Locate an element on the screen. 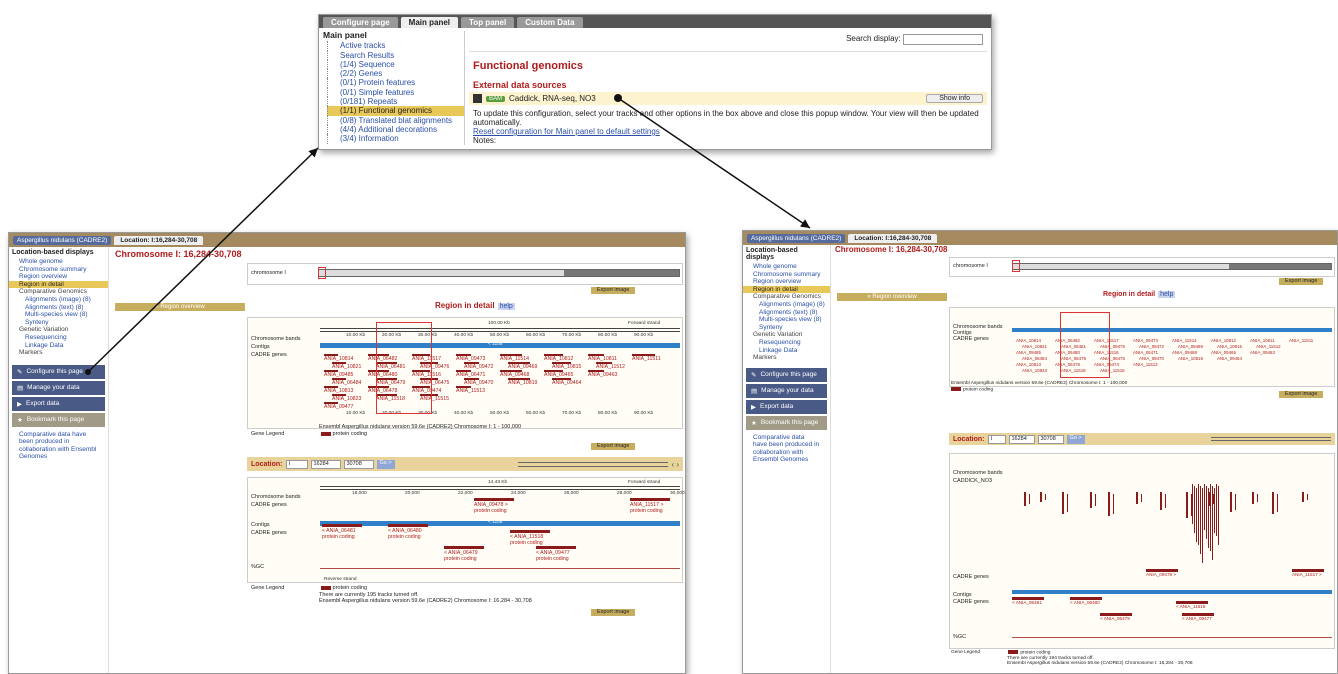  arrow-source-dot is located at coordinates (618, 98).